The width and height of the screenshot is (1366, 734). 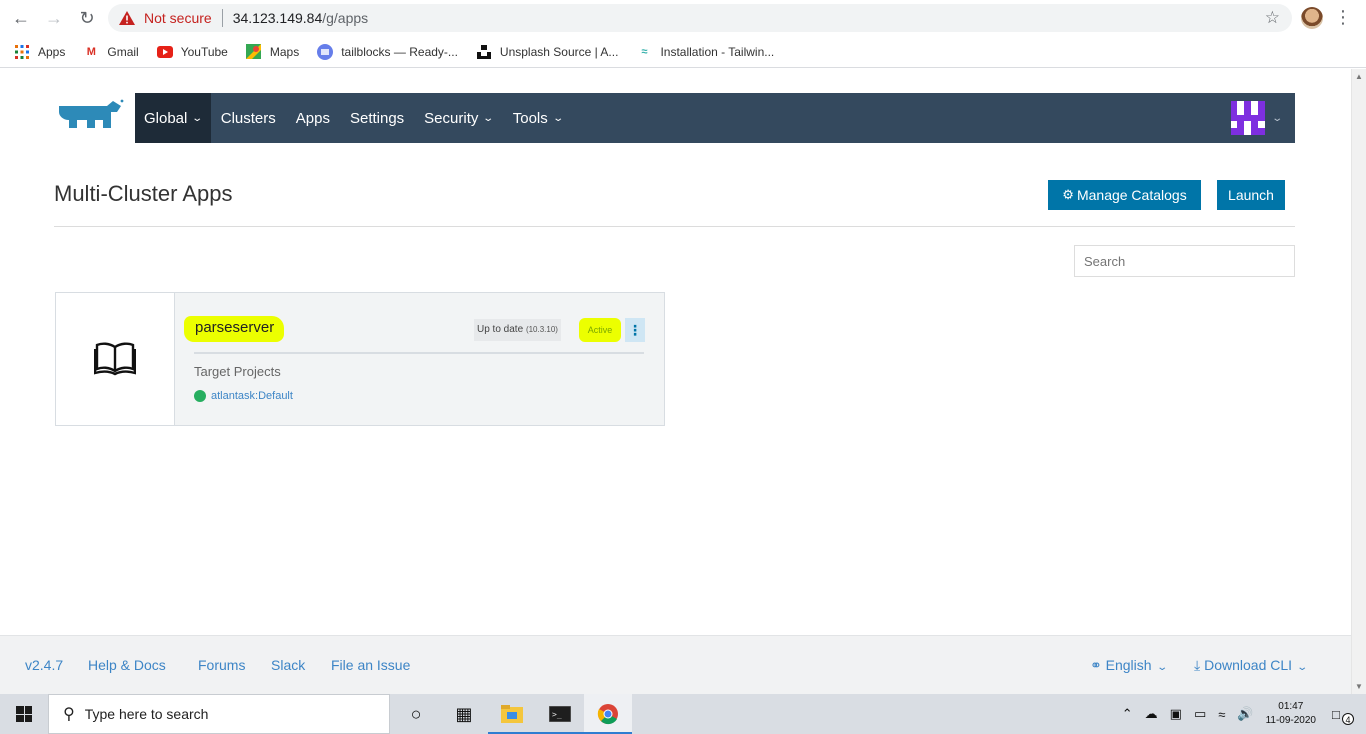 I want to click on language-selector: ⚭ English ⌄, so click(x=1129, y=665).